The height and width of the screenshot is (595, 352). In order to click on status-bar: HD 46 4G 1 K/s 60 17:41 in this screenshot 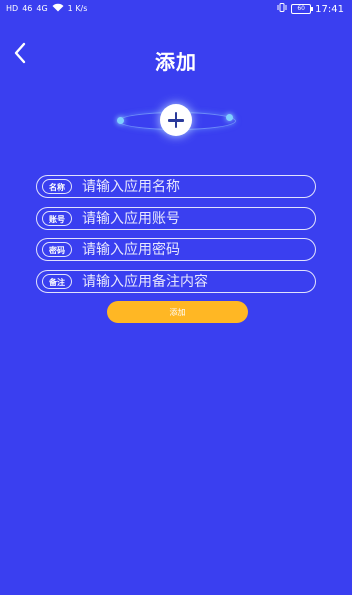, I will do `click(176, 11)`.